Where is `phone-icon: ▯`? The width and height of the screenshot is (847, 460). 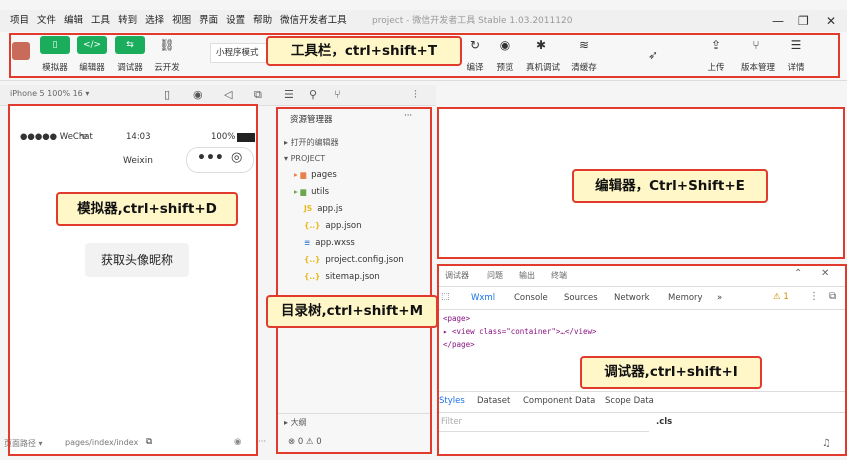
phone-icon: ▯ is located at coordinates (167, 94).